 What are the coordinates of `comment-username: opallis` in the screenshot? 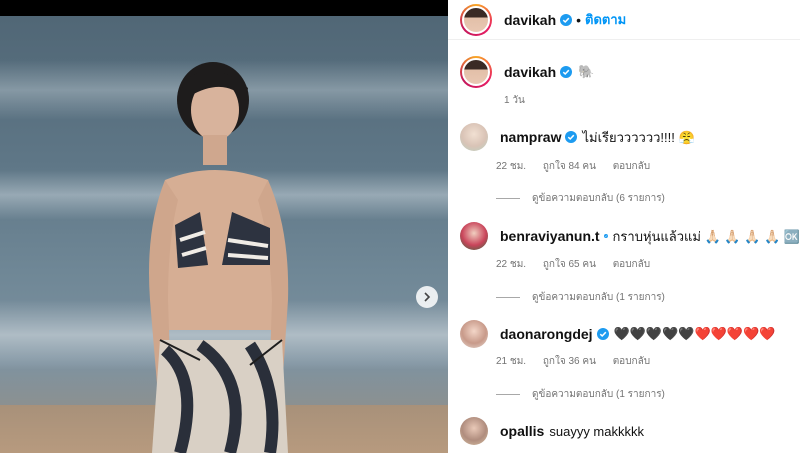 It's located at (522, 431).